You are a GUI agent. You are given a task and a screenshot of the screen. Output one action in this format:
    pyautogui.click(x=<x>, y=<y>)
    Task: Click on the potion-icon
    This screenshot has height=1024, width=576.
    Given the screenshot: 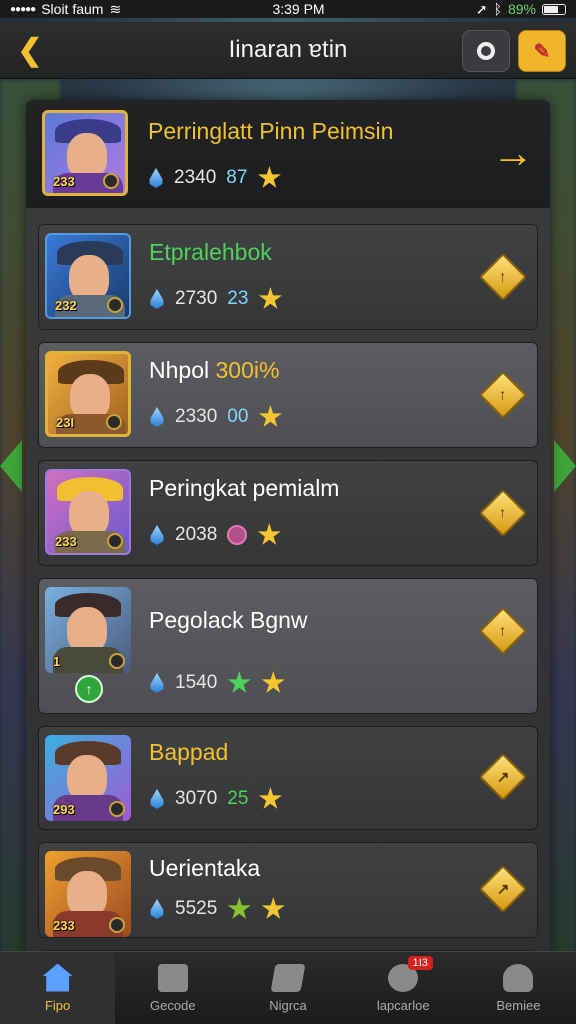 What is the action you would take?
    pyautogui.click(x=237, y=535)
    